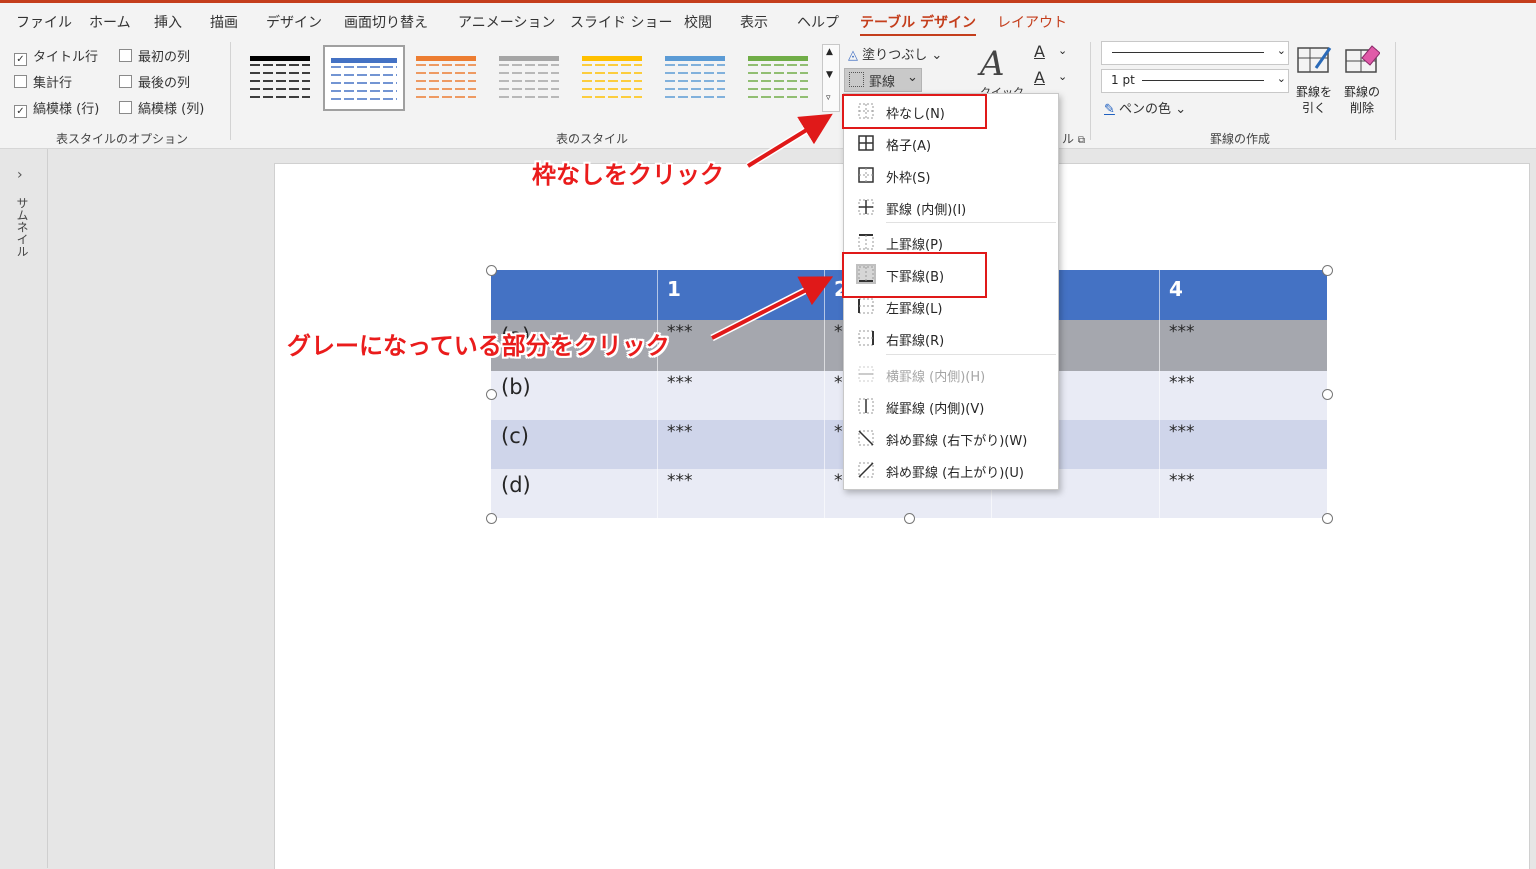 This screenshot has width=1536, height=869. What do you see at coordinates (478, 346) in the screenshot?
I see `annotation-click-gray: グレーになっている部分をクリック` at bounding box center [478, 346].